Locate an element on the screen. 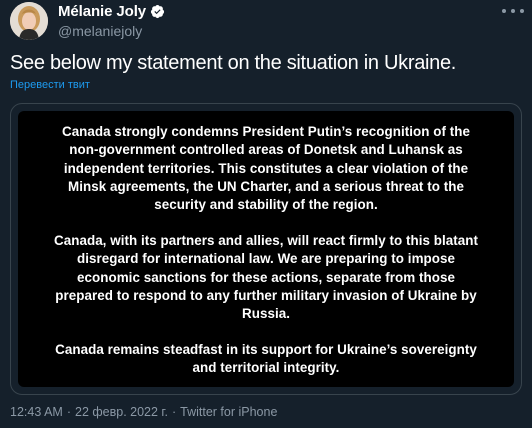 This screenshot has height=428, width=532. avatar-photo is located at coordinates (29, 21).